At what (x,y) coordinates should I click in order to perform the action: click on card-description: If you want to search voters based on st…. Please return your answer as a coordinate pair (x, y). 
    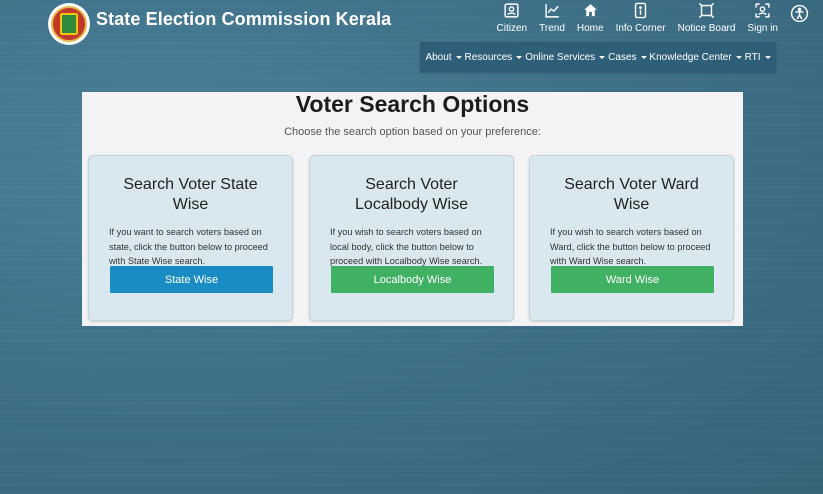
    Looking at the image, I should click on (188, 246).